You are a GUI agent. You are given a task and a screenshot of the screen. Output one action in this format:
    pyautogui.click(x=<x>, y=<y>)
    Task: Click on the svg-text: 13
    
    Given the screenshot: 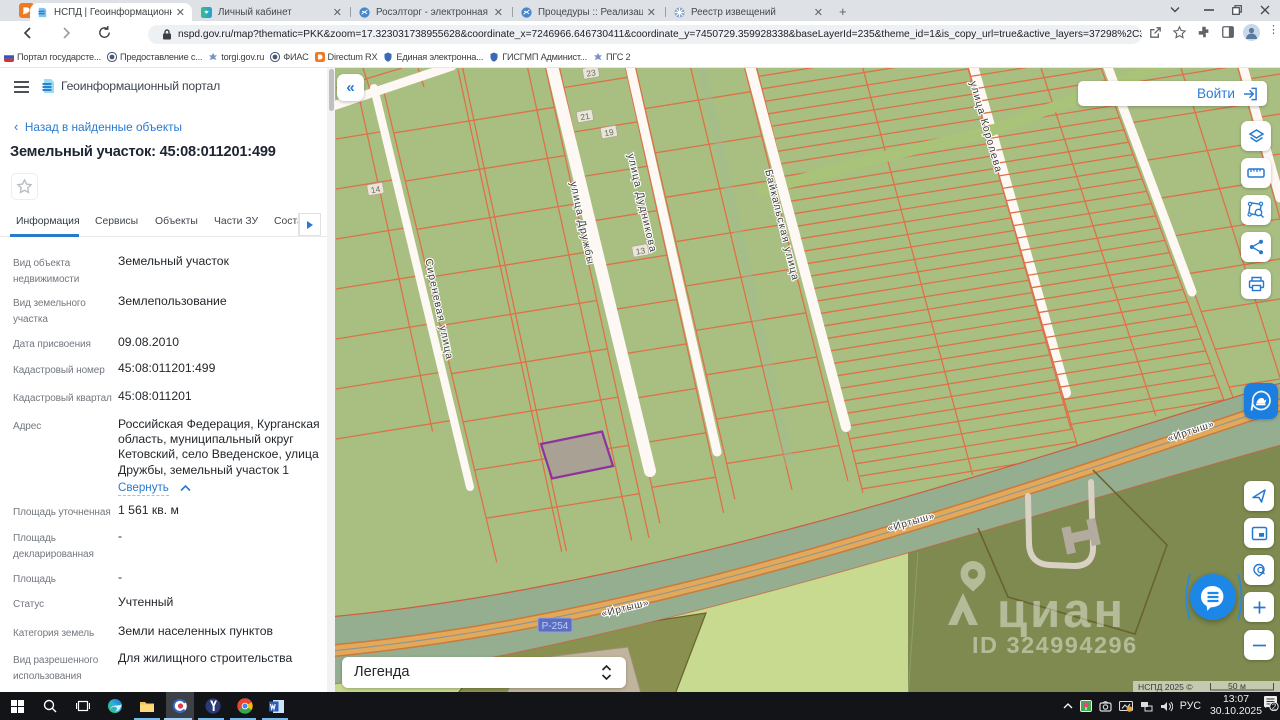 What is the action you would take?
    pyautogui.click(x=640, y=251)
    